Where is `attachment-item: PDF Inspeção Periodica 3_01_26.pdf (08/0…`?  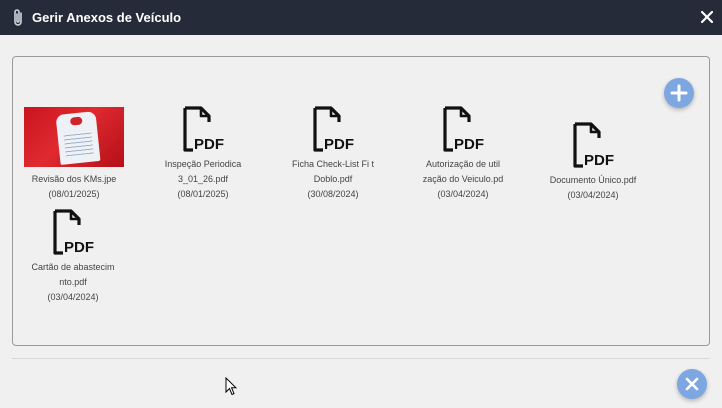
attachment-item: PDF Inspeção Periodica 3_01_26.pdf (08/0… is located at coordinates (203, 153).